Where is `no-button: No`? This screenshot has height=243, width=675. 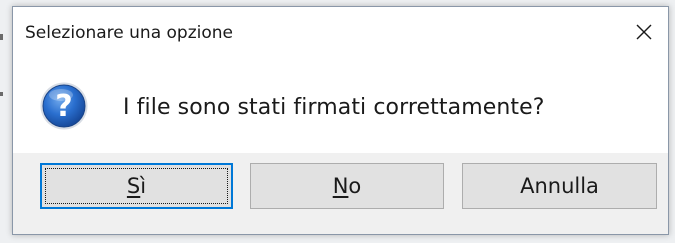
no-button: No is located at coordinates (347, 186).